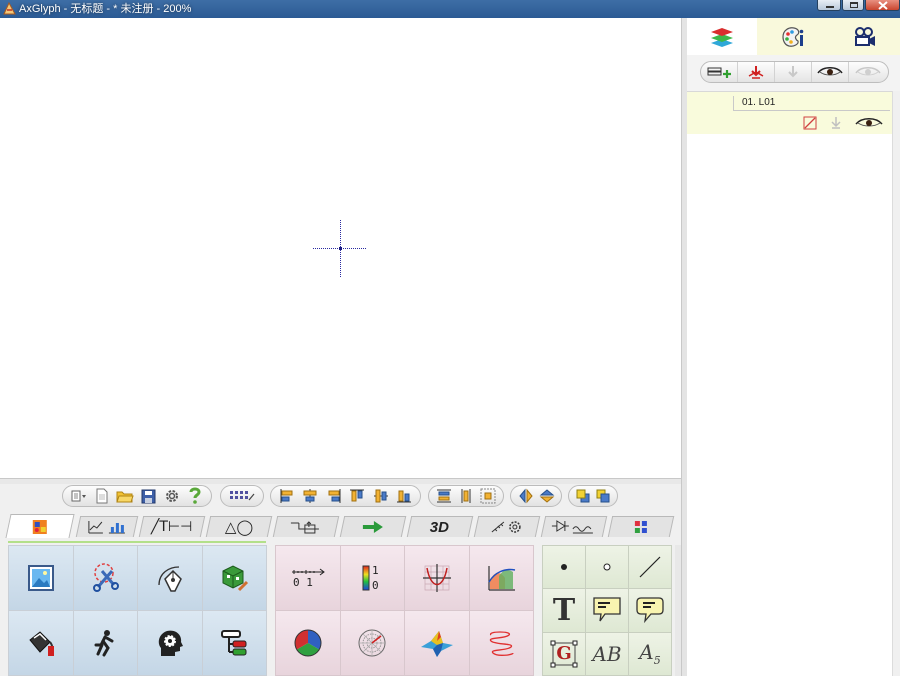 Image resolution: width=900 pixels, height=676 pixels. I want to click on align-center-v-button, so click(381, 496).